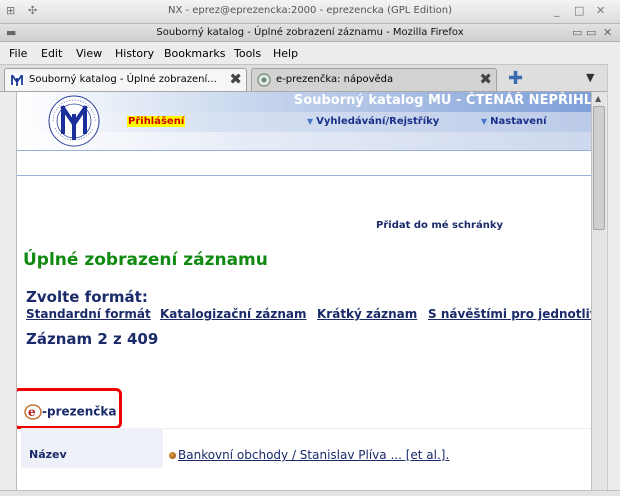  Describe the element at coordinates (79, 411) in the screenshot. I see `eprezencka-label: -prezenčka` at that location.